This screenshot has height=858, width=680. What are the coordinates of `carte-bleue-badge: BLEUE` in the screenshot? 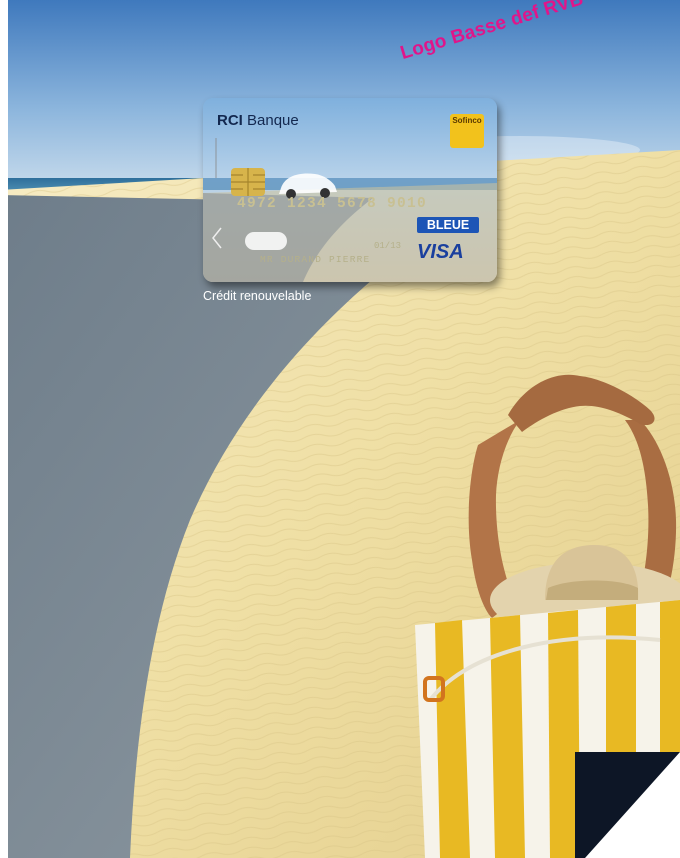 It's located at (448, 225).